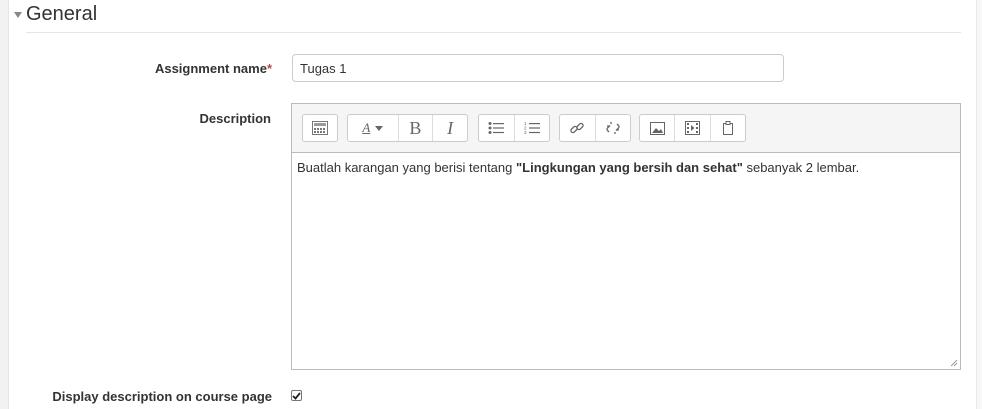 The image size is (982, 409). I want to click on paragraph-styles-button: A, so click(373, 128).